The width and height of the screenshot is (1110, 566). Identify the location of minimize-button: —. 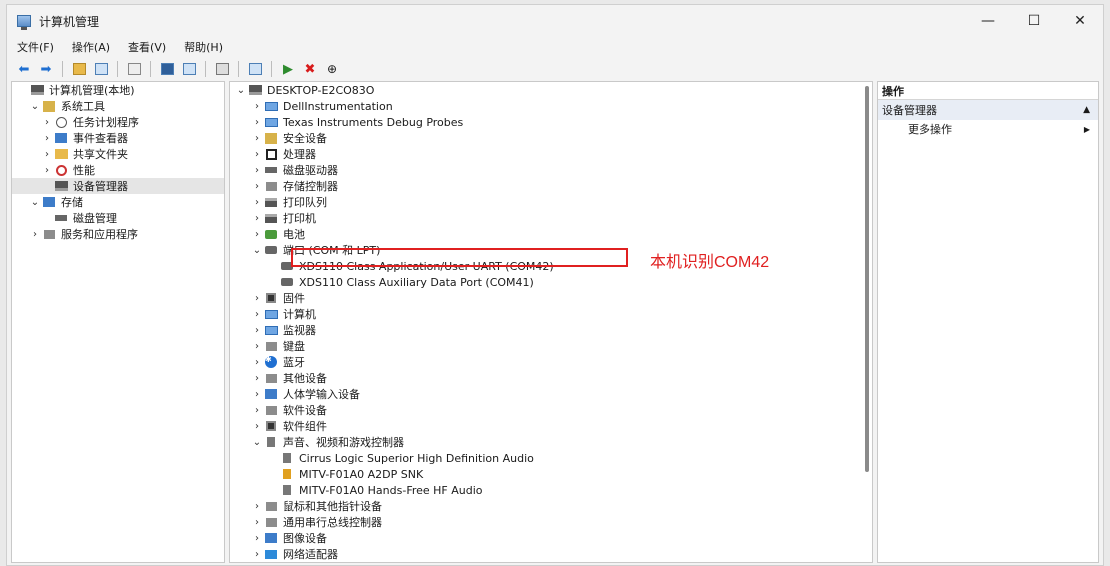
(988, 21).